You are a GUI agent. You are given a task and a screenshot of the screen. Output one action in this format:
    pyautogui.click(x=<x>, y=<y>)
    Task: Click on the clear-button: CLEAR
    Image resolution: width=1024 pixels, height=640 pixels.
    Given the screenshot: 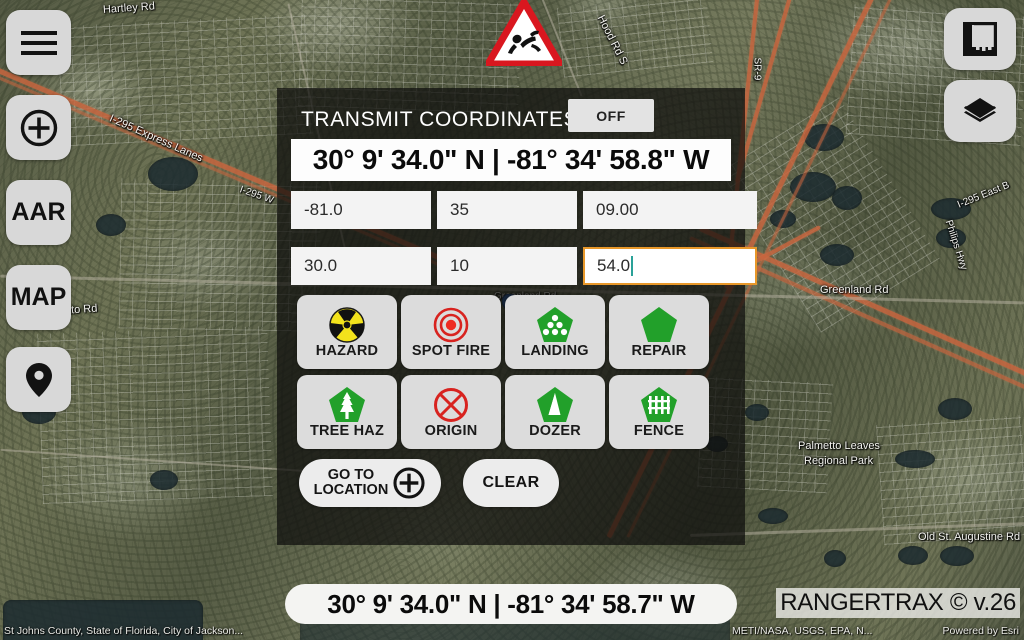 What is the action you would take?
    pyautogui.click(x=511, y=483)
    